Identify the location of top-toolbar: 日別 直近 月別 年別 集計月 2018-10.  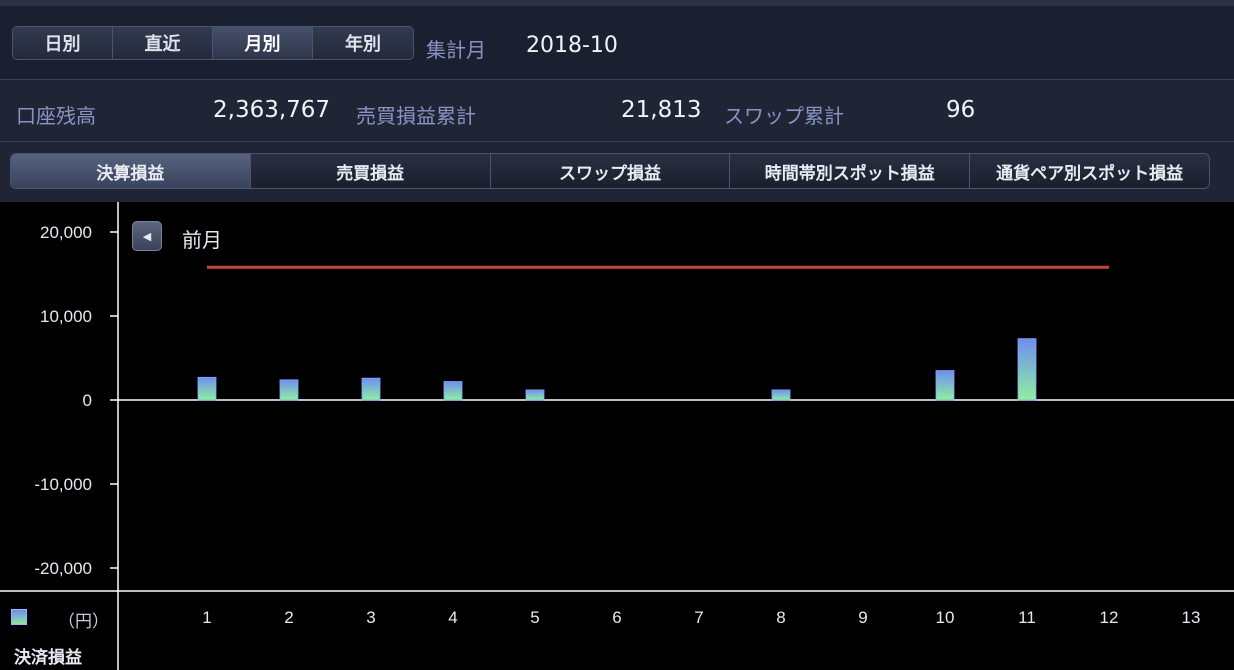
(617, 40).